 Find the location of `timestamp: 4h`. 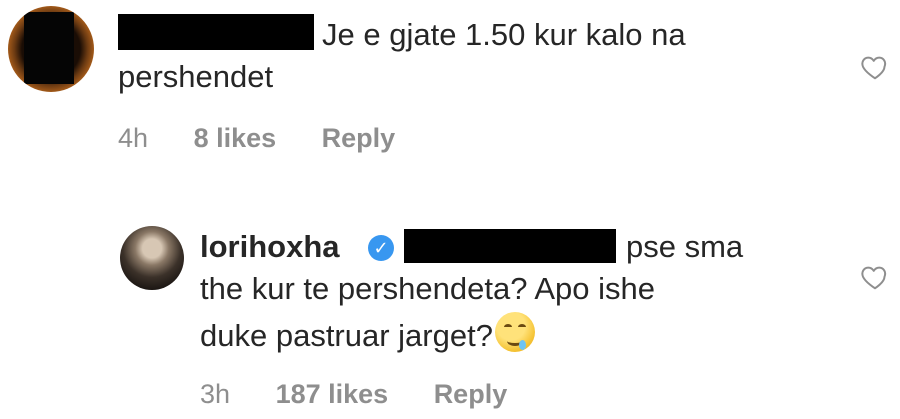

timestamp: 4h is located at coordinates (133, 138).